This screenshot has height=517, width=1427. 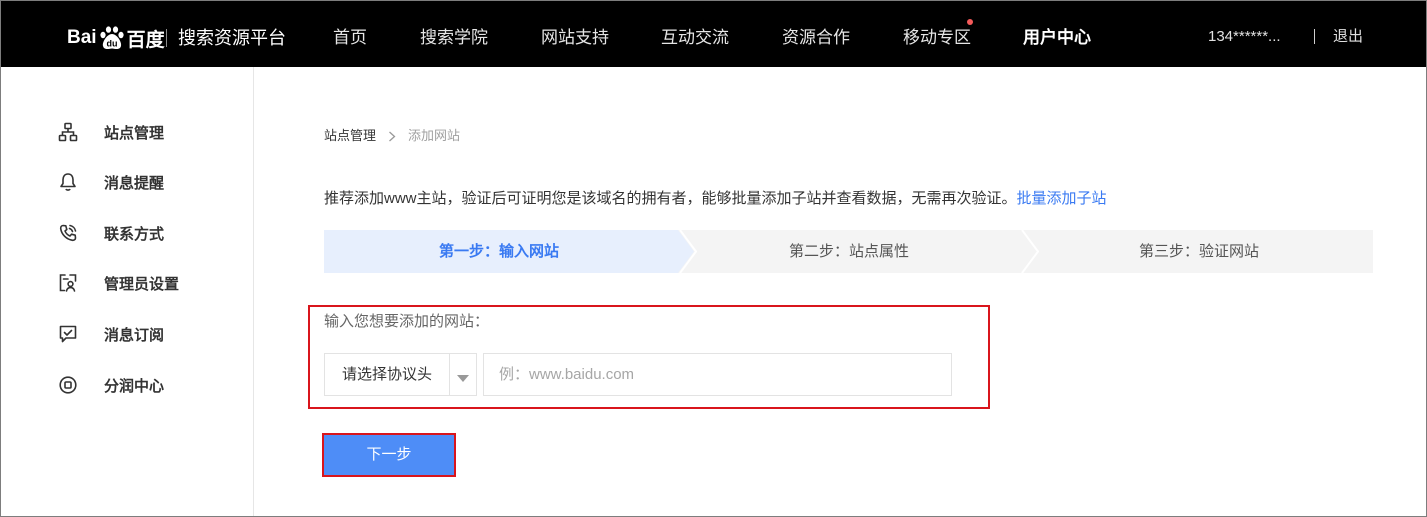 I want to click on nav-item-community: 互动交流, so click(x=695, y=38).